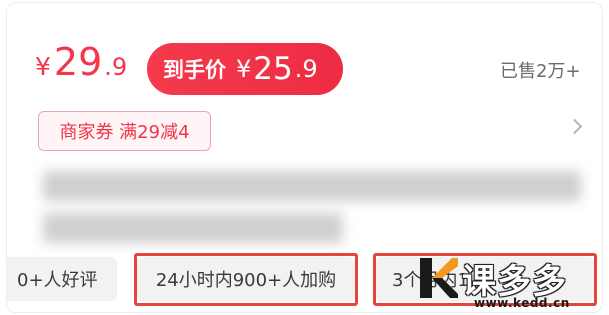  What do you see at coordinates (78, 62) in the screenshot?
I see `price-integer: 29` at bounding box center [78, 62].